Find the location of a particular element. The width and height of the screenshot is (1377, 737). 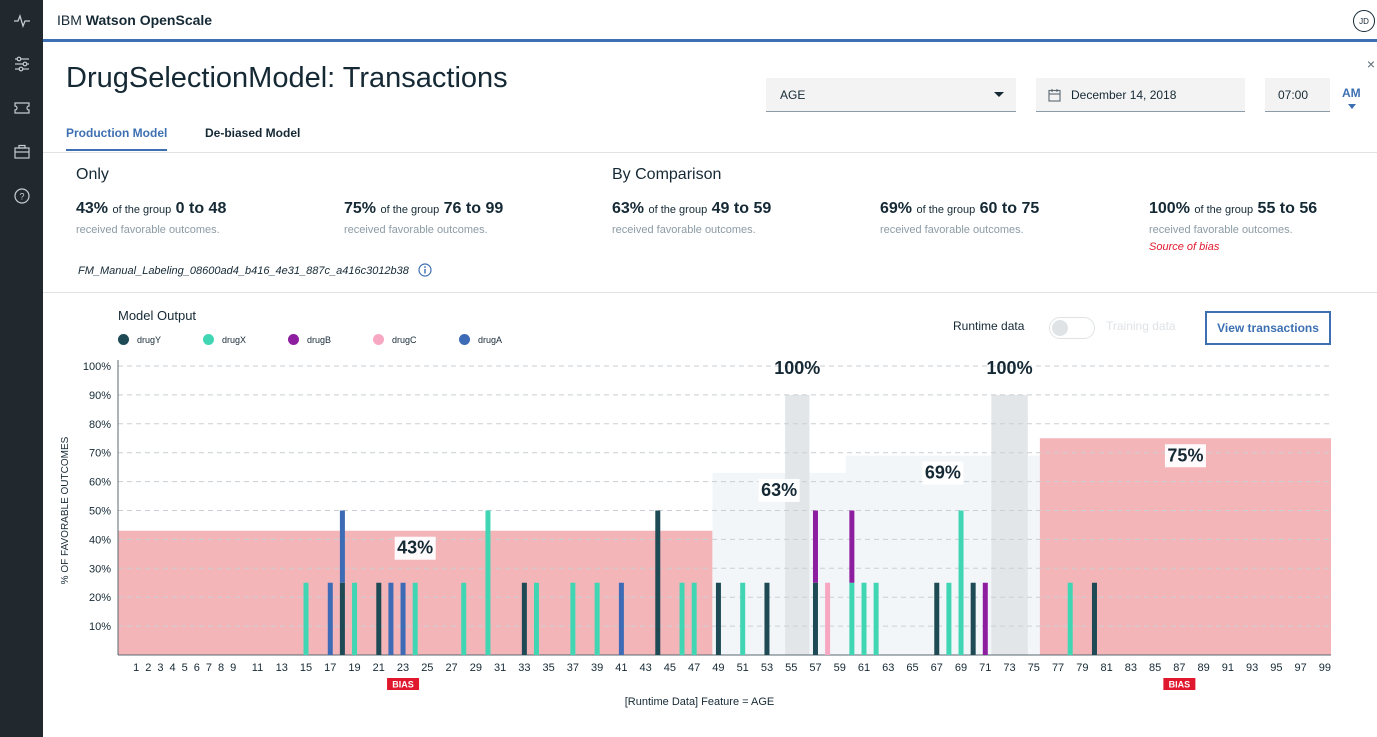

x-tick-label: 59 is located at coordinates (840, 668).